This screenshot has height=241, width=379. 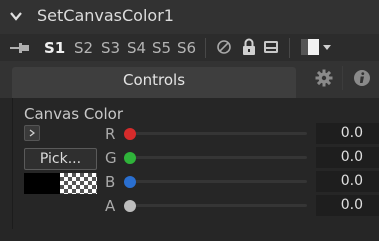 I want to click on pin-icon, so click(x=20, y=48).